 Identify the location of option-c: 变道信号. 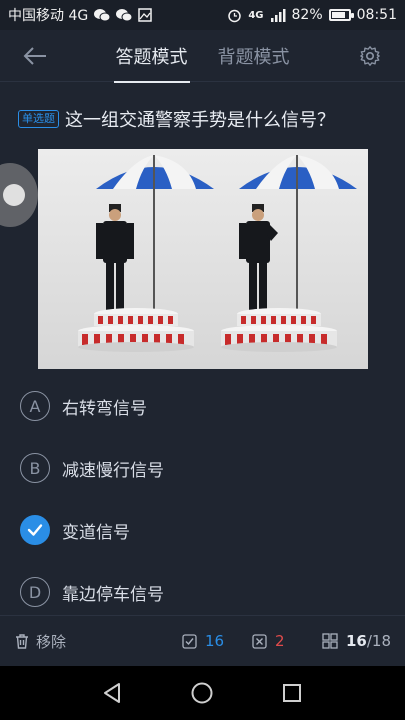
(75, 530).